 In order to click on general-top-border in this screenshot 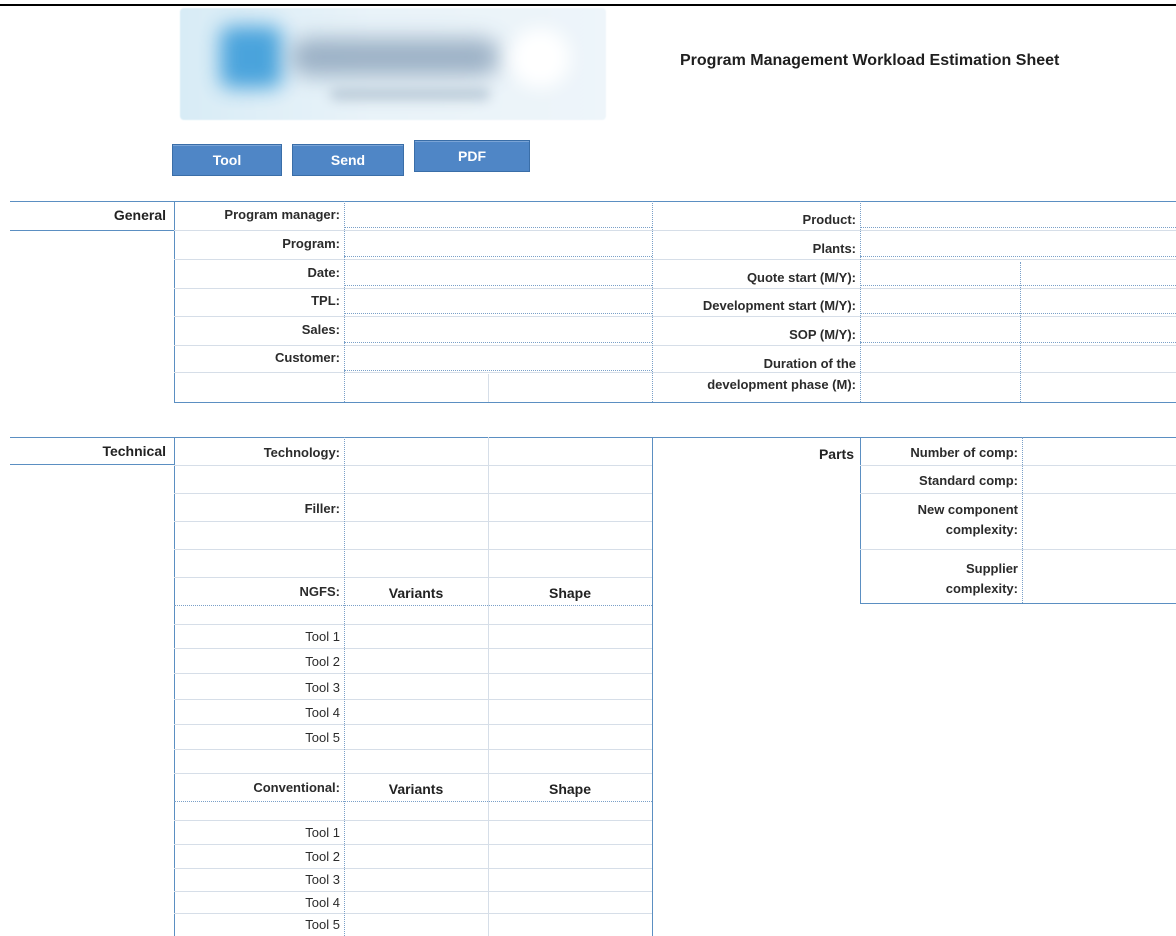, I will do `click(593, 201)`.